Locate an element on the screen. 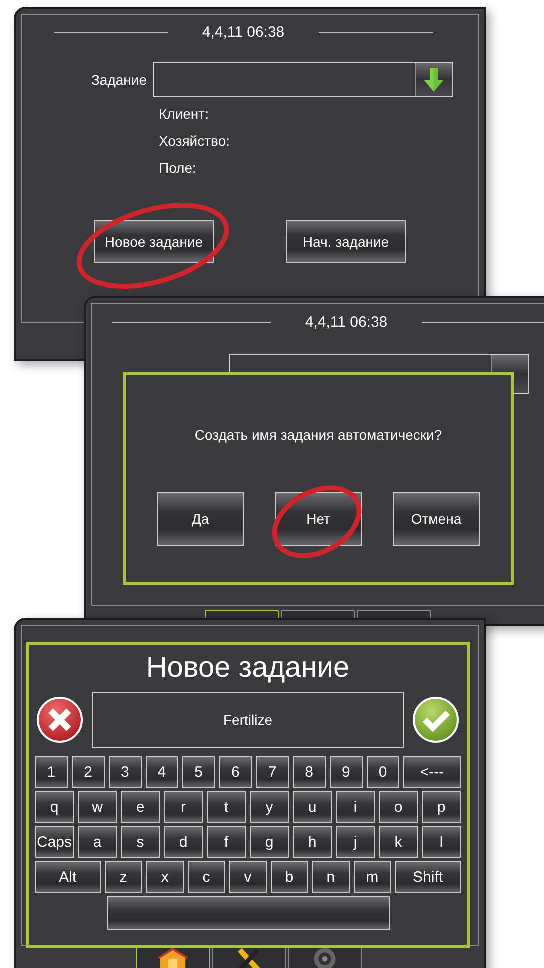  keyboard-key: 7 is located at coordinates (272, 772).